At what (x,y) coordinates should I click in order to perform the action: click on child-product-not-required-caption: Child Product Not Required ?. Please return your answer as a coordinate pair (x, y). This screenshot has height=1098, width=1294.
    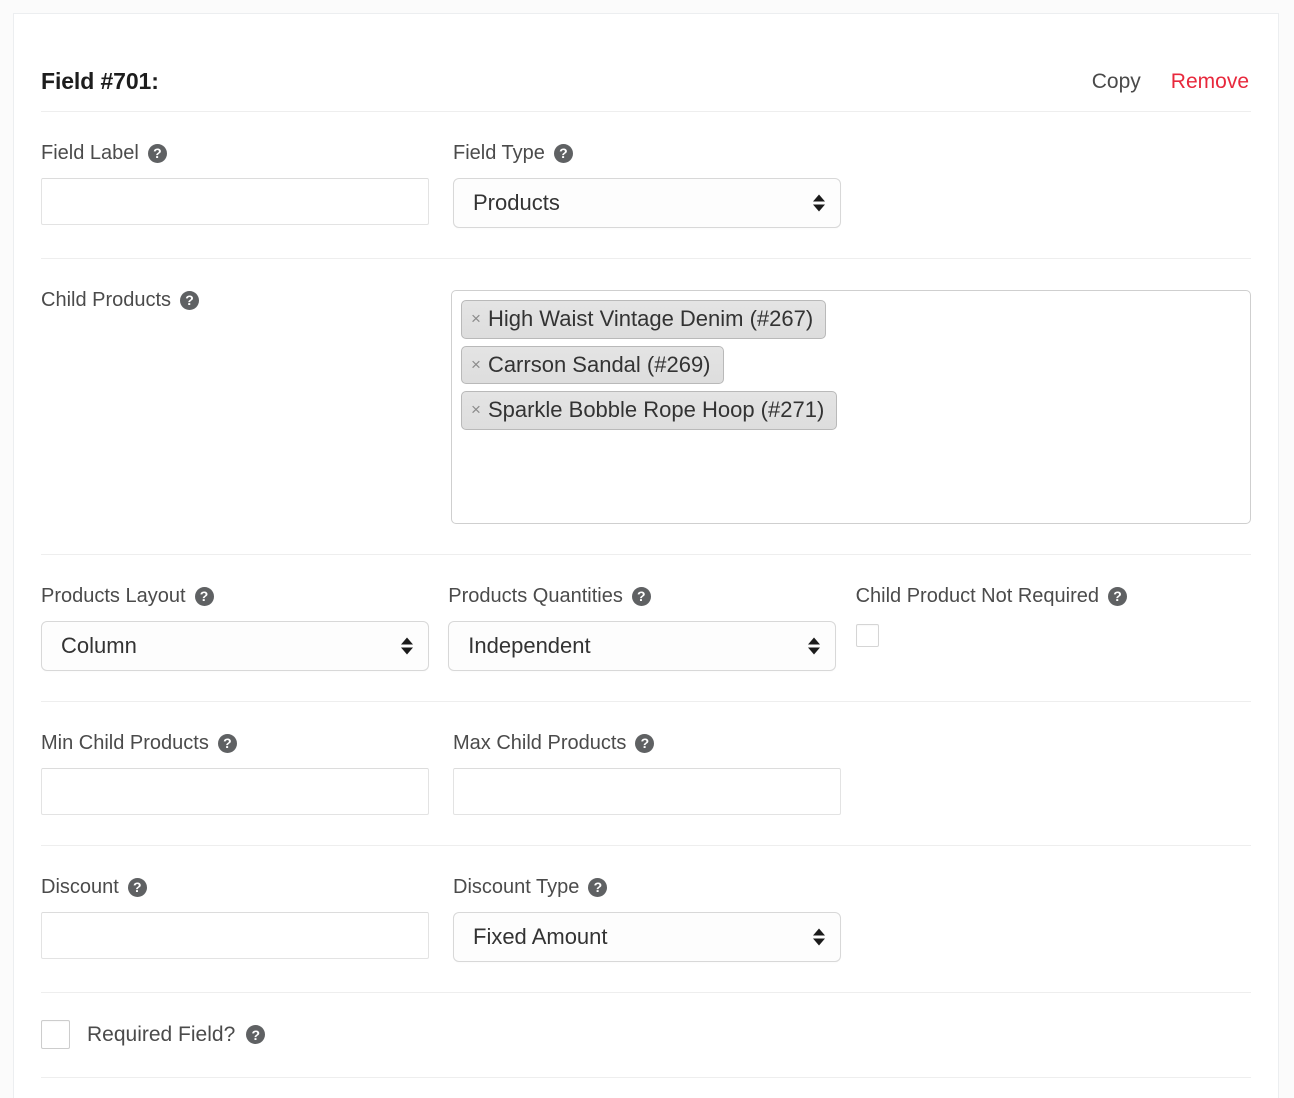
    Looking at the image, I should click on (1044, 596).